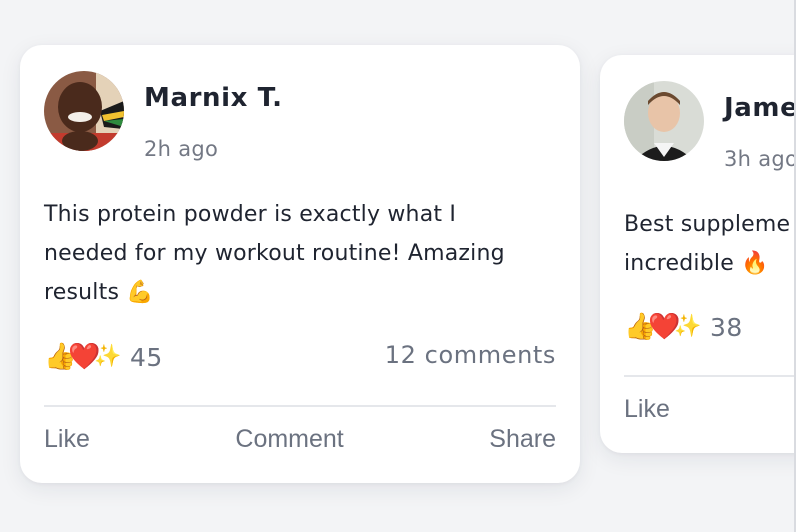 The width and height of the screenshot is (796, 532). What do you see at coordinates (470, 355) in the screenshot?
I see `comments-count-link: 12 comments` at bounding box center [470, 355].